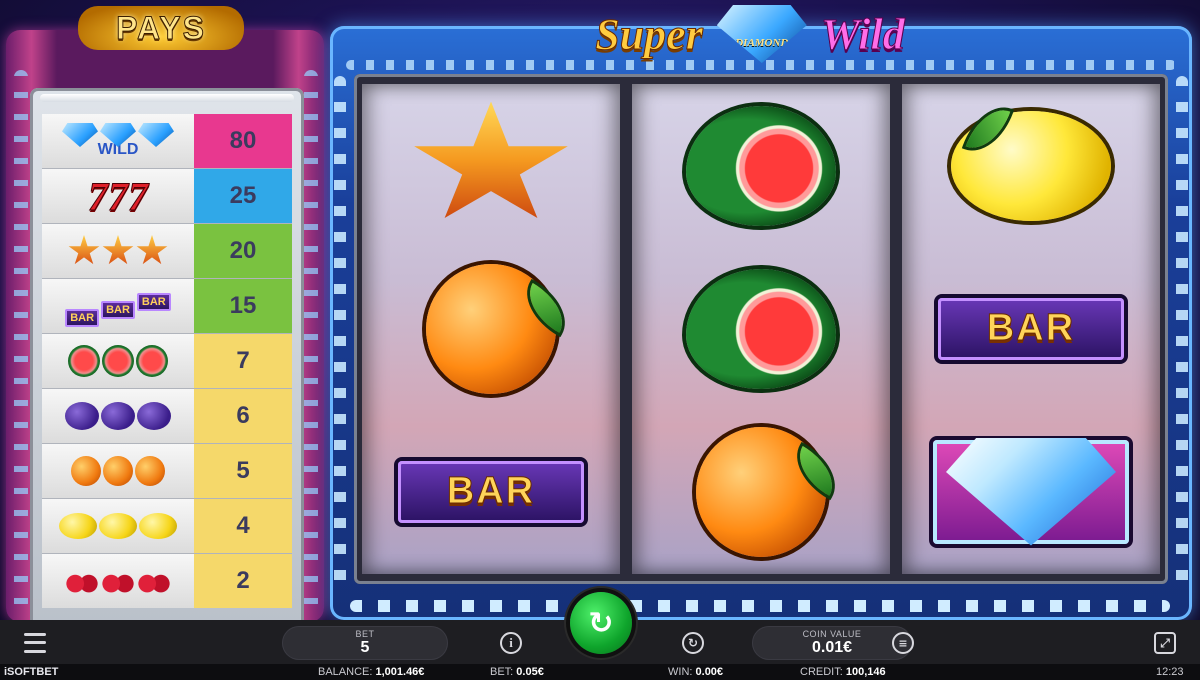  What do you see at coordinates (243, 361) in the screenshot?
I see `pay-value: 7` at bounding box center [243, 361].